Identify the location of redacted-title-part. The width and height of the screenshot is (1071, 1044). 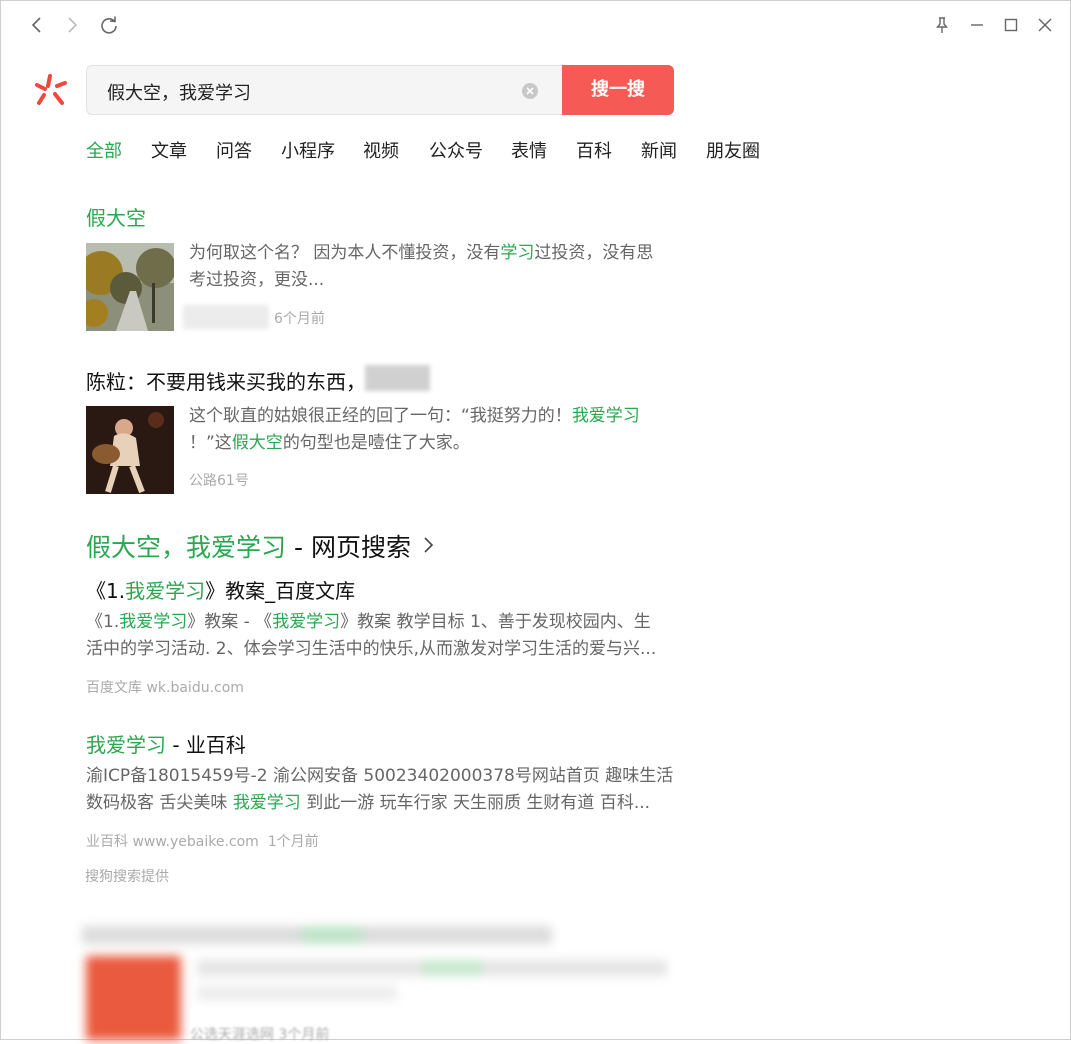
(397, 378).